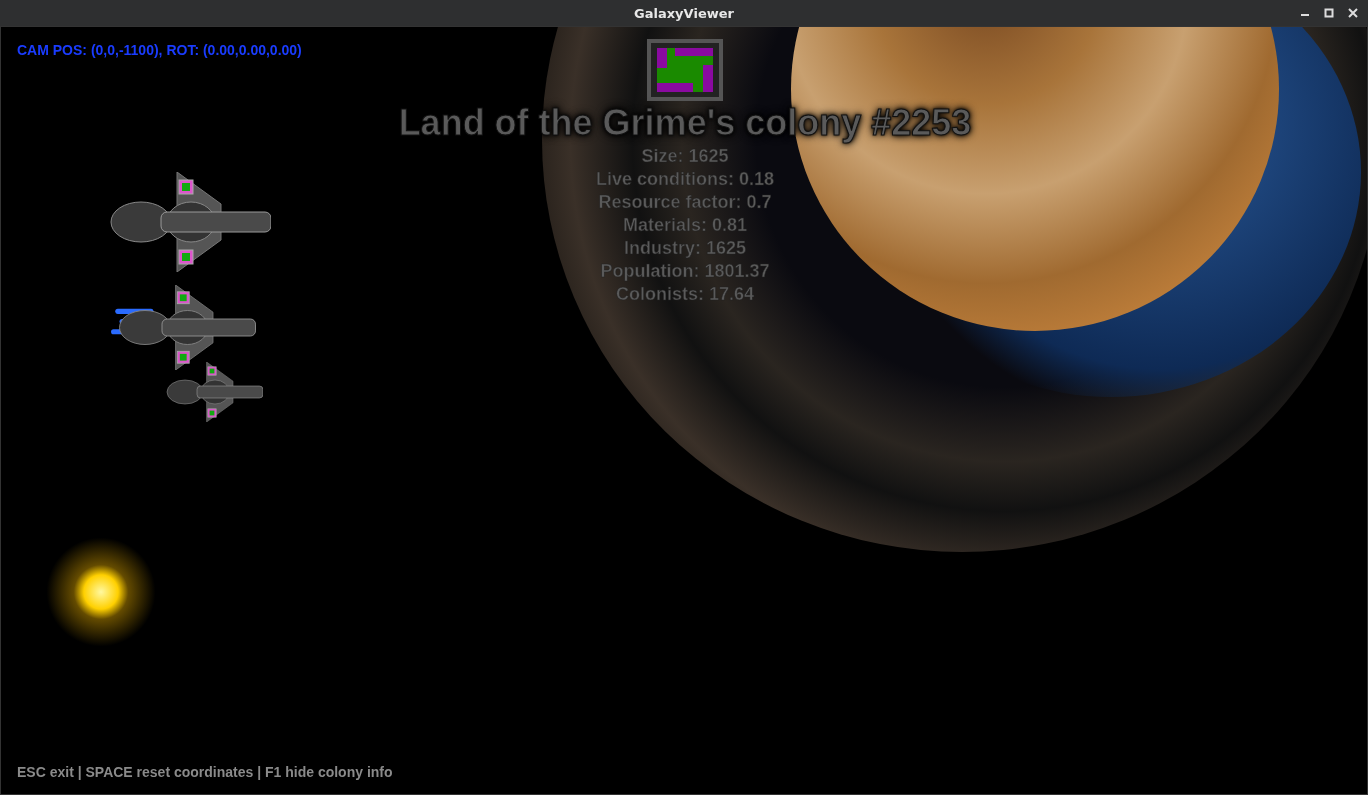  What do you see at coordinates (685, 225) in the screenshot?
I see `colony-stat: Materials: 0.81` at bounding box center [685, 225].